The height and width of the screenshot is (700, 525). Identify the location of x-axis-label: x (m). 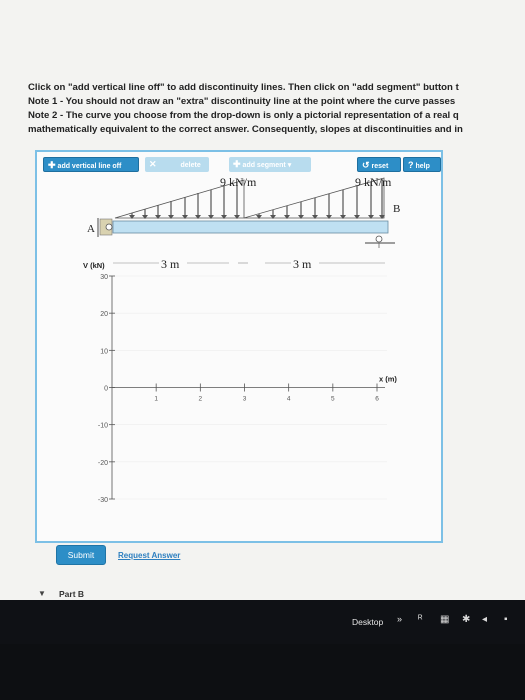
(388, 379).